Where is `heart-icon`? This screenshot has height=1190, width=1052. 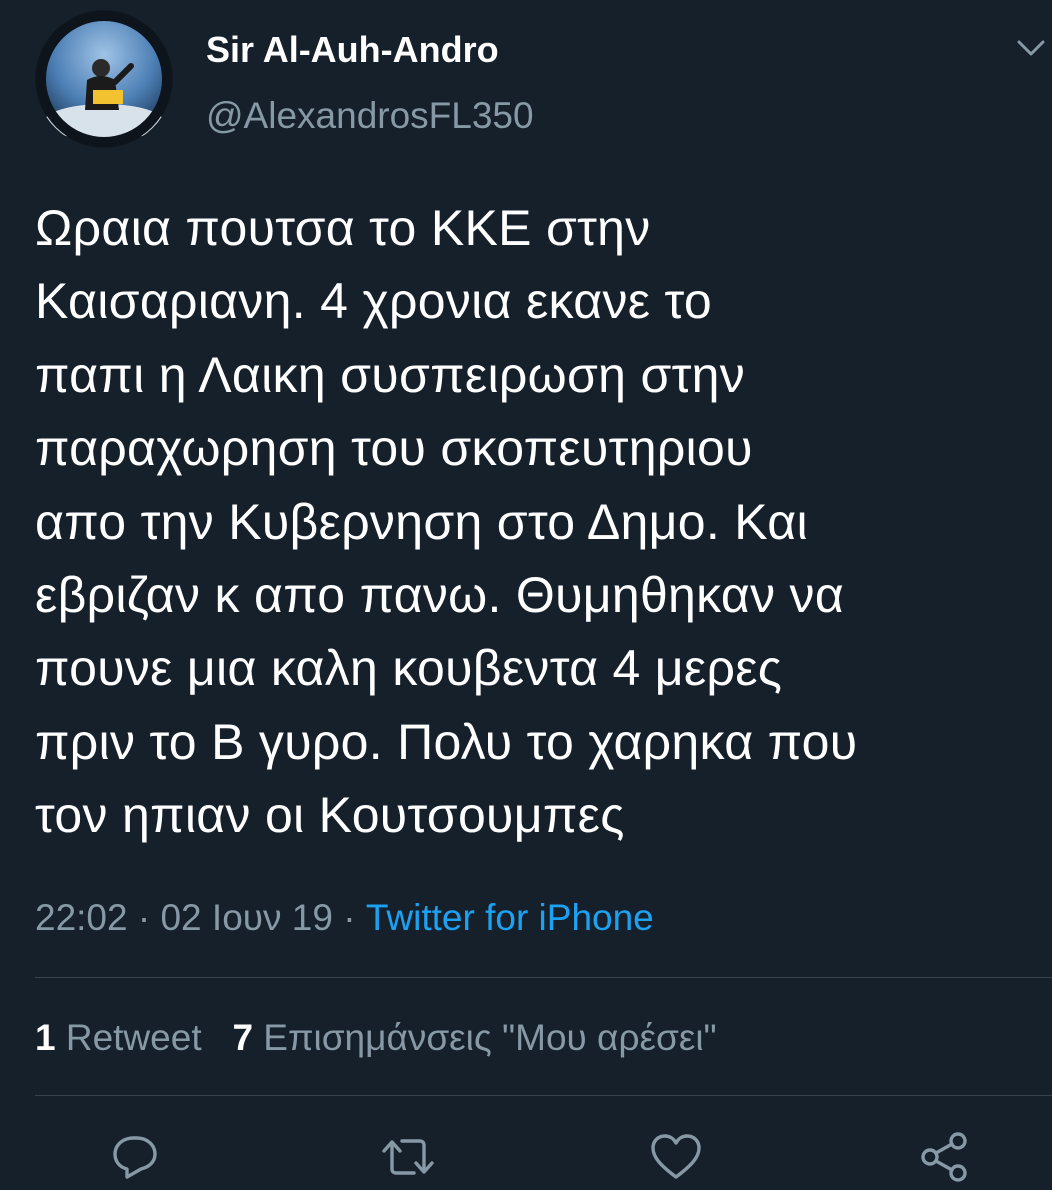
heart-icon is located at coordinates (676, 1156).